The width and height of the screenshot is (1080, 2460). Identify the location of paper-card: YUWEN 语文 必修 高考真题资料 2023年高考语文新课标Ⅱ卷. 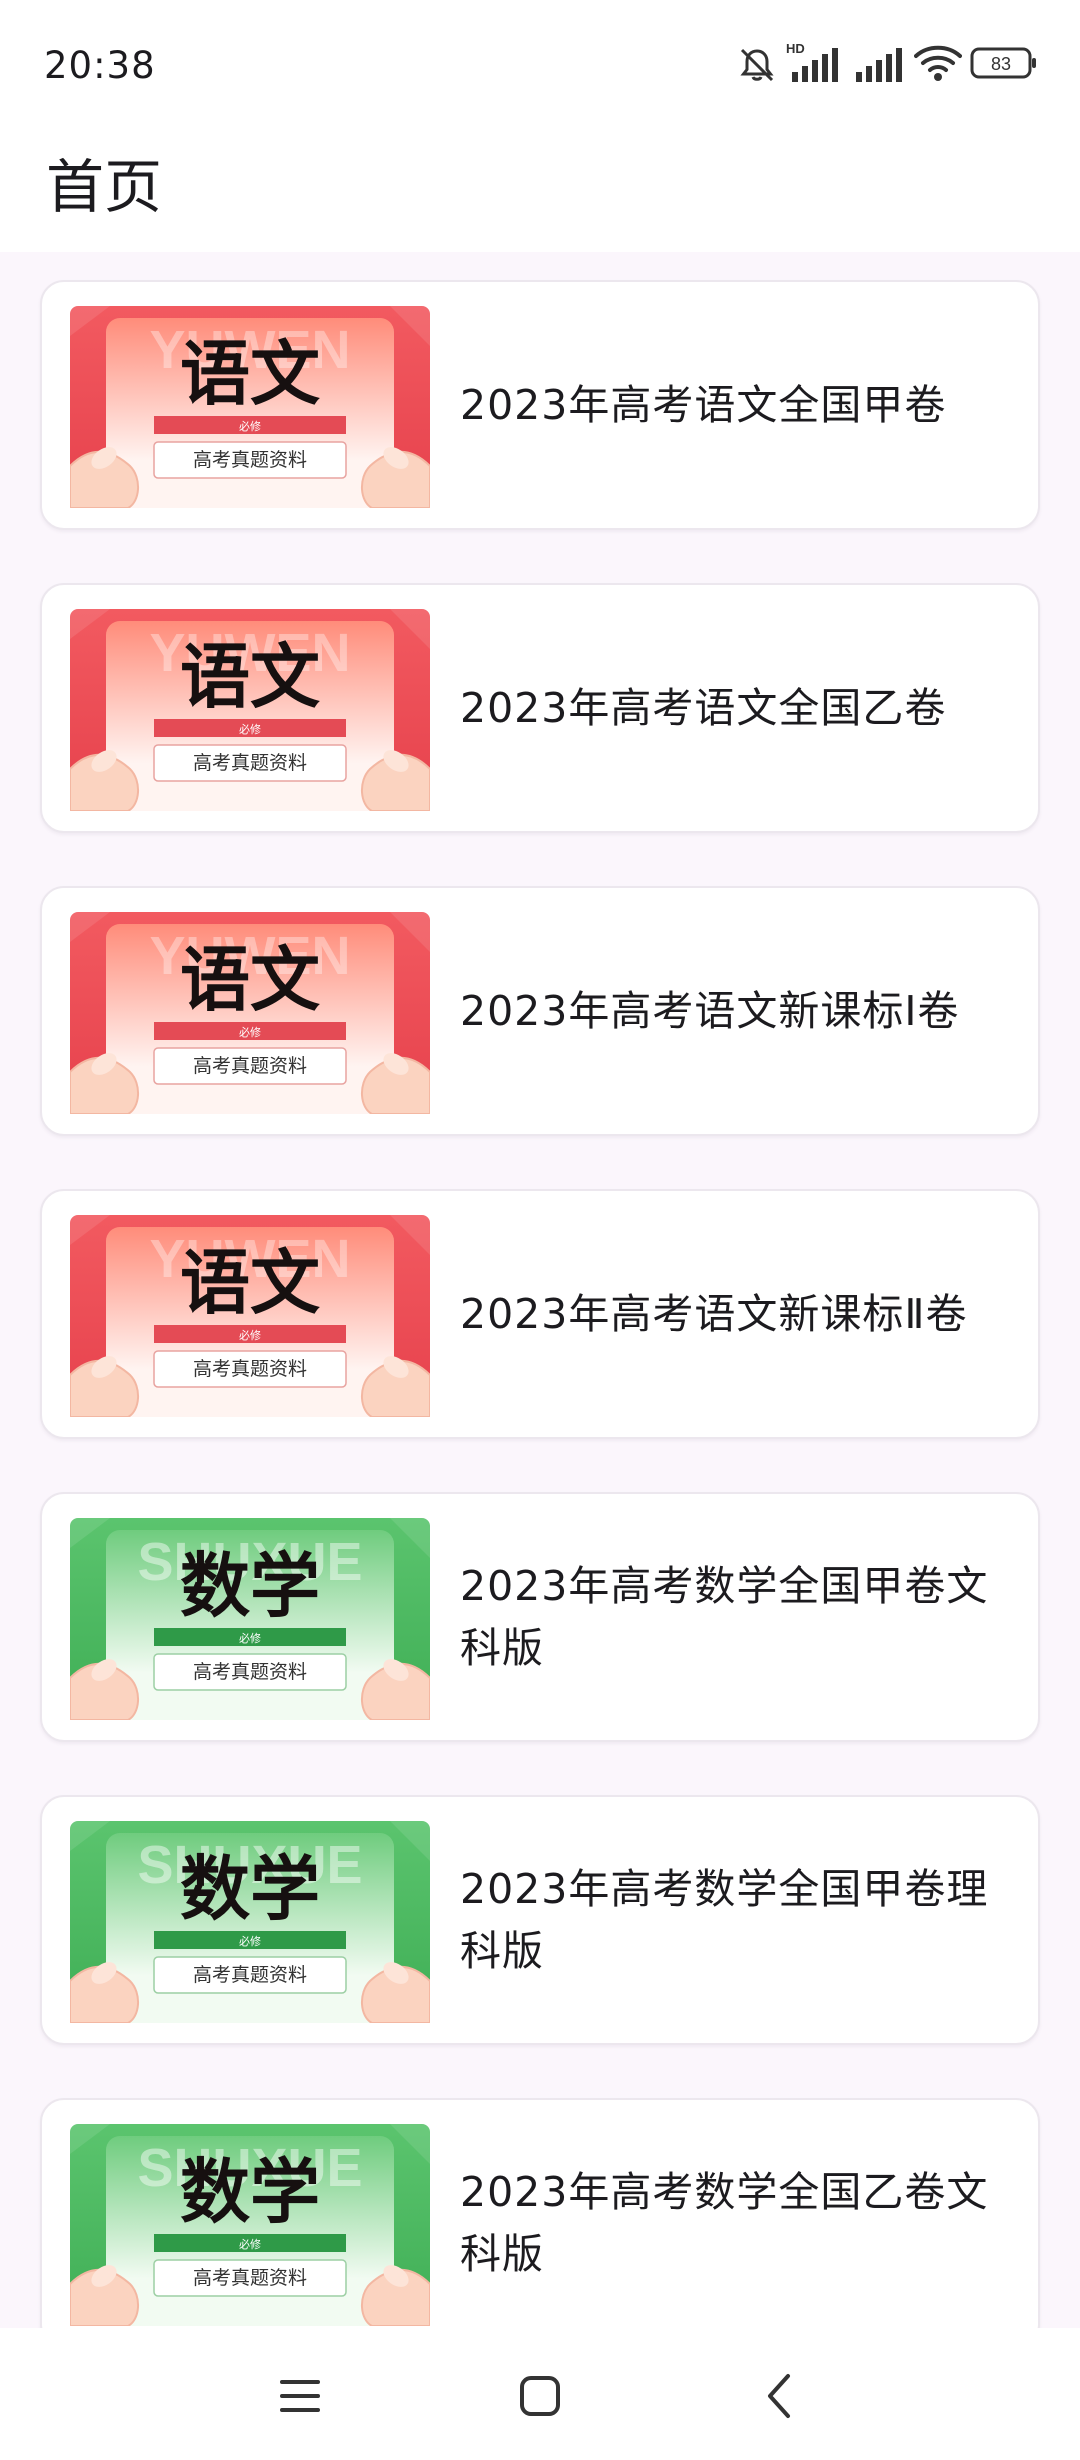
(540, 1314).